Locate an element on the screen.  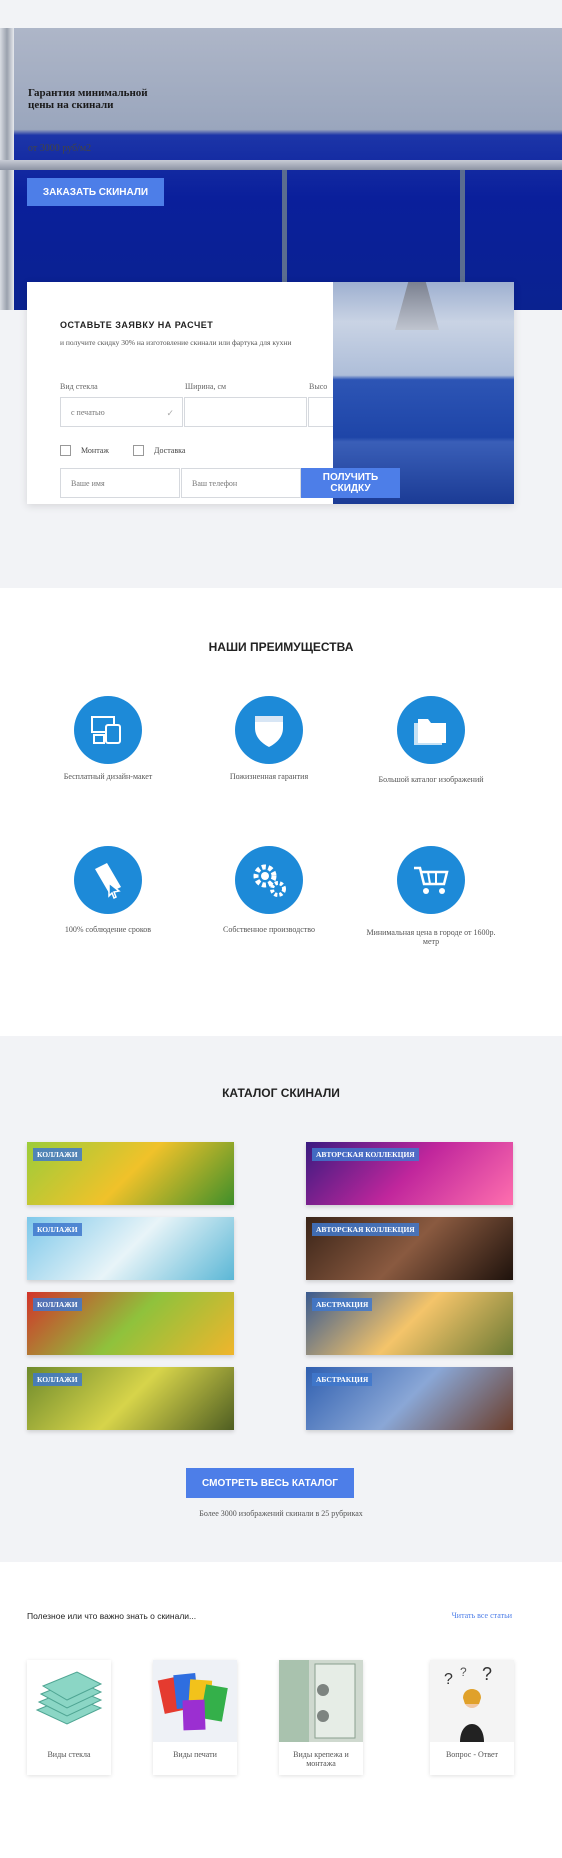
catalog-title: КАТАЛОГ СКИНАЛИ is located at coordinates (281, 1093).